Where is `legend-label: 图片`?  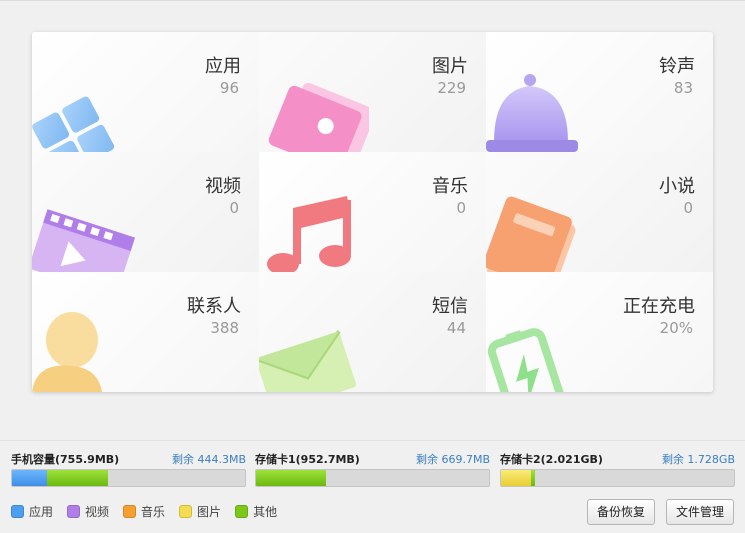 legend-label: 图片 is located at coordinates (209, 512).